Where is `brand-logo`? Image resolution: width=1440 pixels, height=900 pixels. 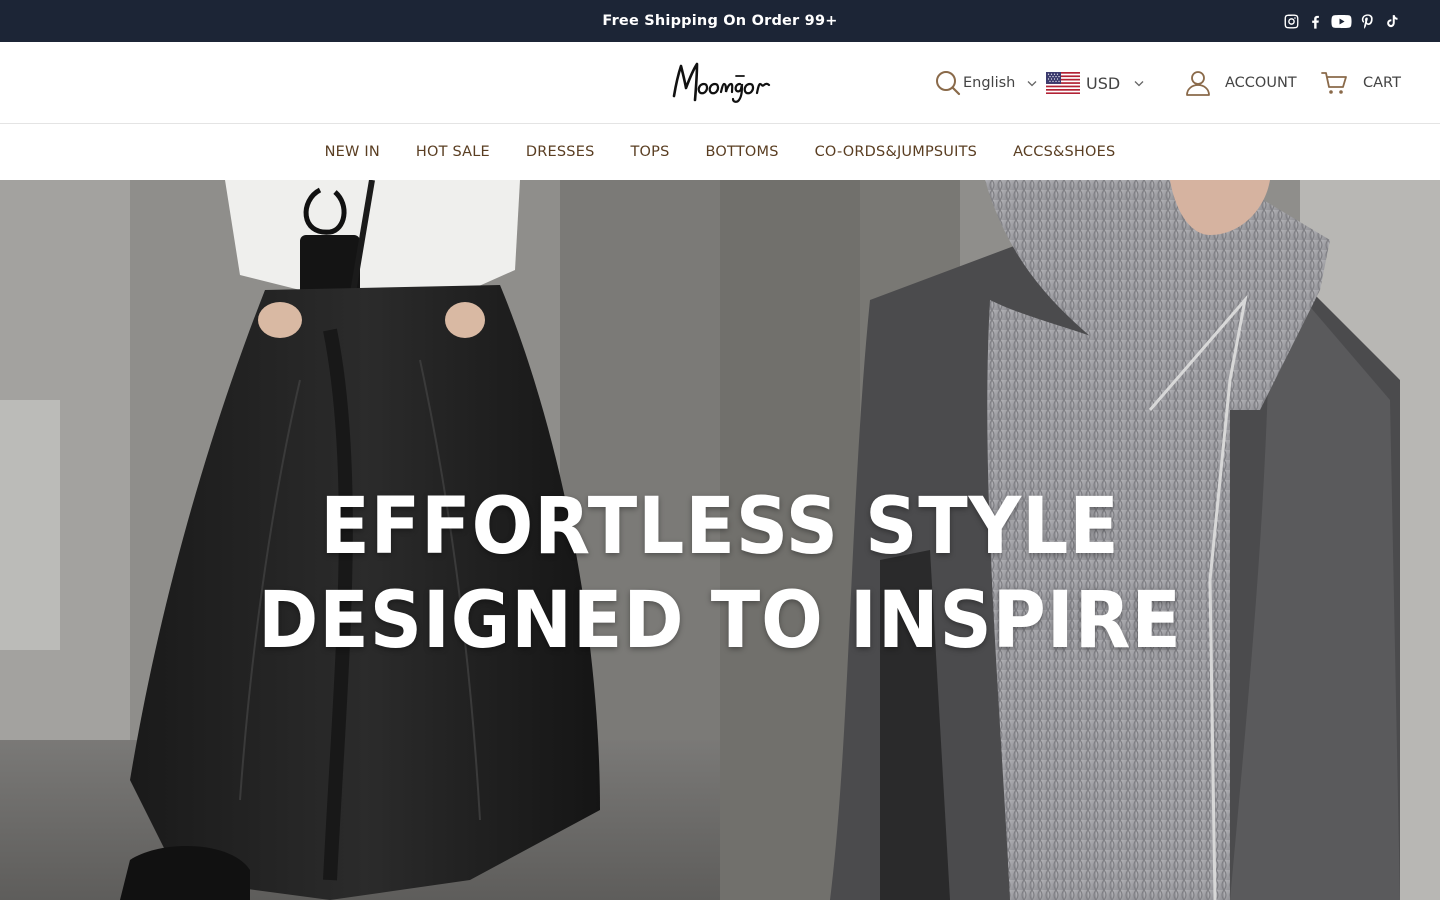
brand-logo is located at coordinates (720, 81).